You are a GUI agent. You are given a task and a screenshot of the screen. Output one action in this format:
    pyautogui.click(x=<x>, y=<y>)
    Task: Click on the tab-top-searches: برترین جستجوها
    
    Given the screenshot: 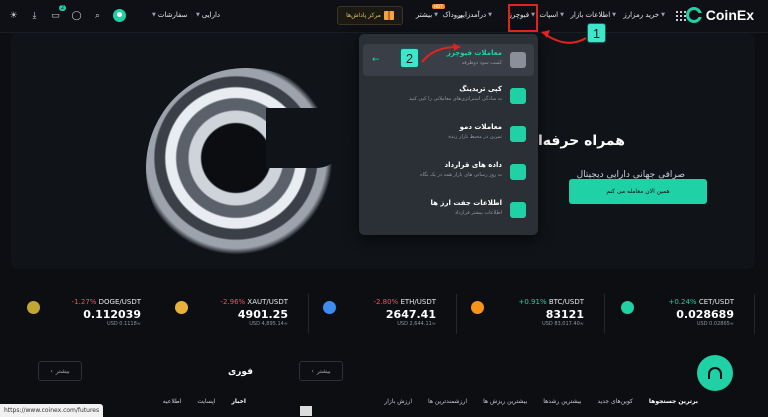 What is the action you would take?
    pyautogui.click(x=673, y=401)
    